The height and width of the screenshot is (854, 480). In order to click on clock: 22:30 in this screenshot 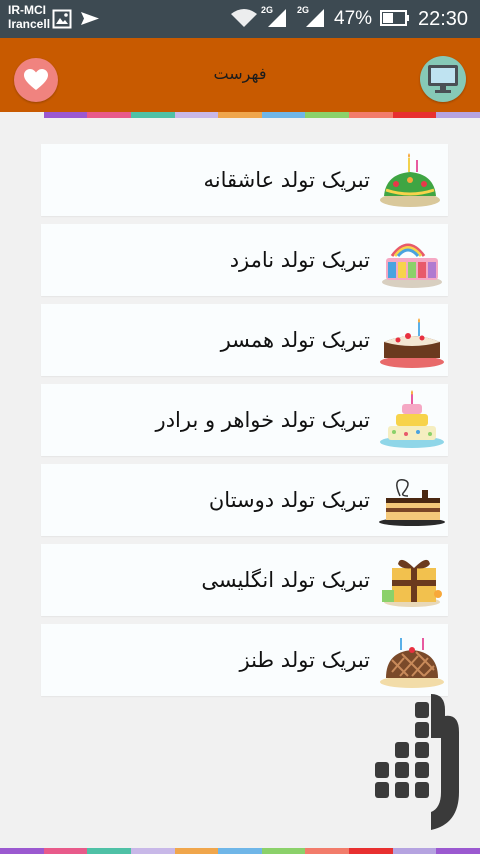, I will do `click(443, 19)`.